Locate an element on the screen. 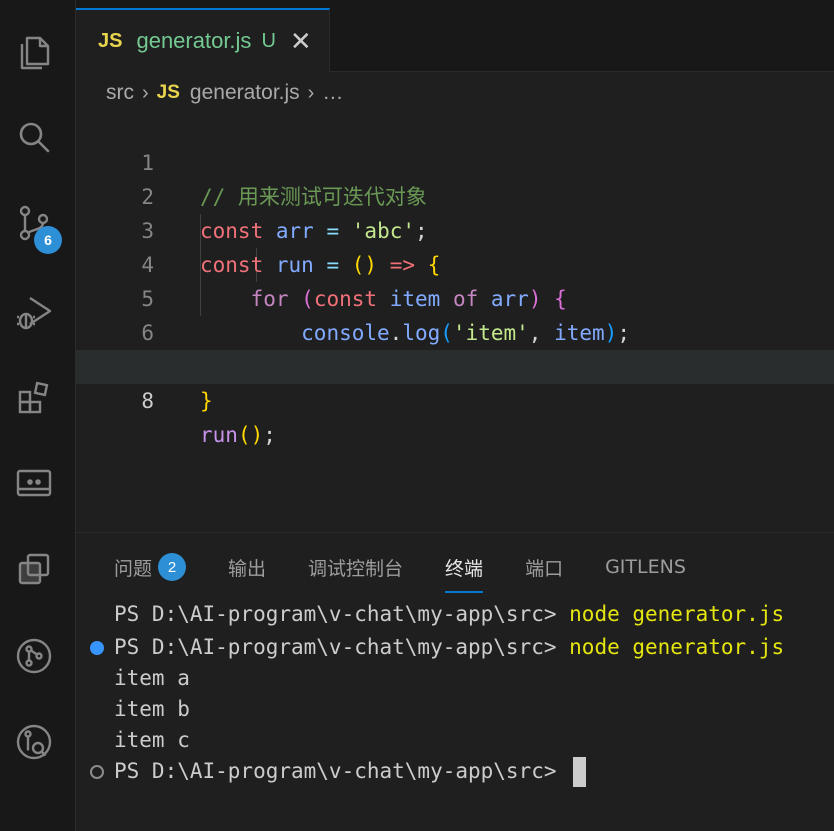  code-function-call: run is located at coordinates (219, 435).